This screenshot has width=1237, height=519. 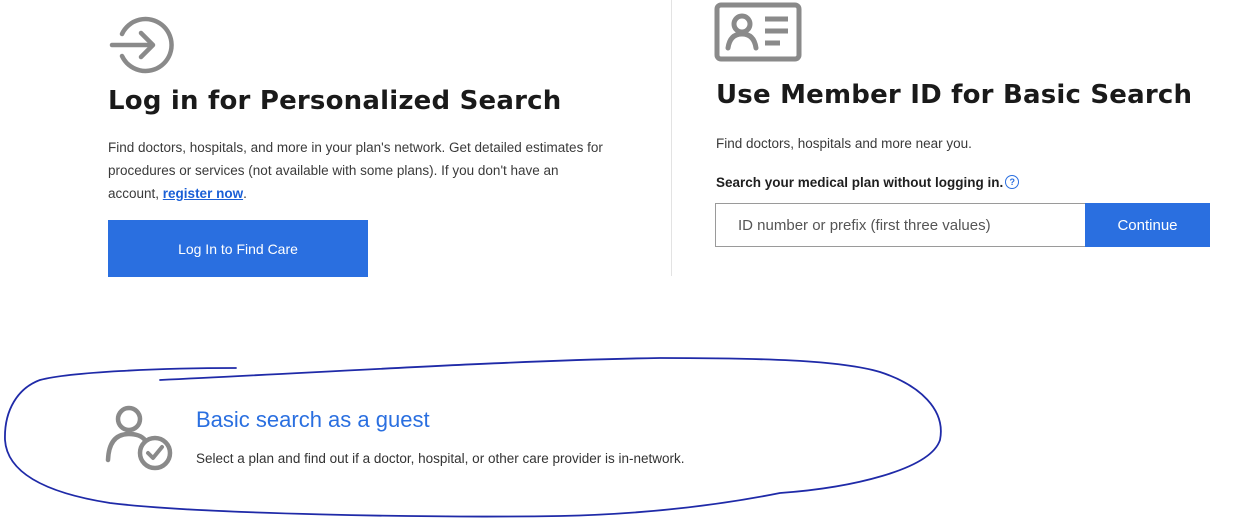 I want to click on user-check-icon, so click(x=139, y=438).